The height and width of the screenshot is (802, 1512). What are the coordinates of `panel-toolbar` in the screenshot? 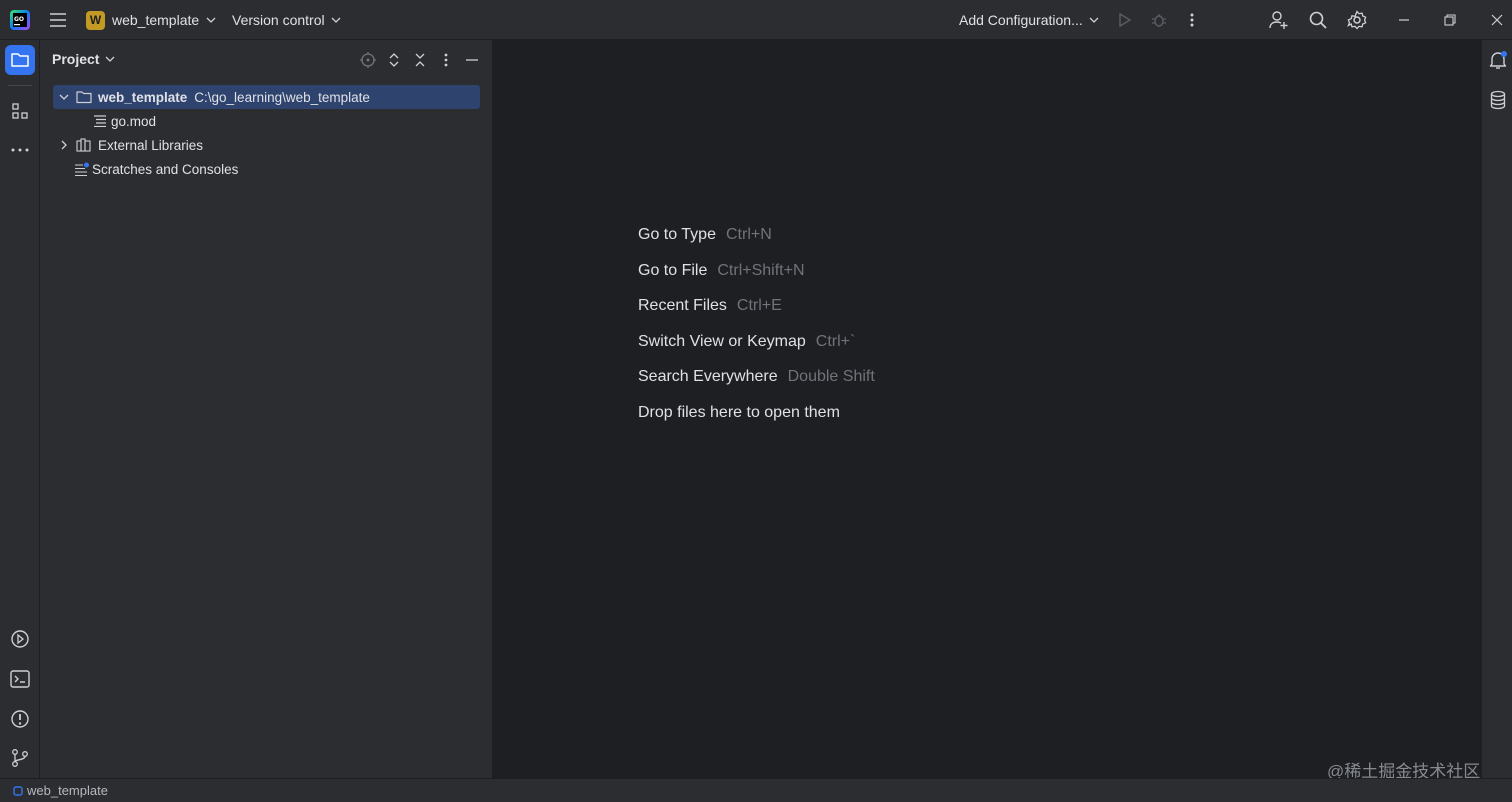 It's located at (420, 60).